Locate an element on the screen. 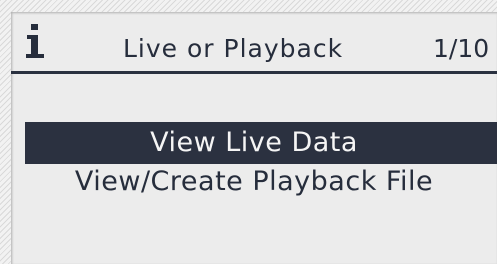 The height and width of the screenshot is (264, 497). menu-item-view-create-playback-file: View/Create Playback File is located at coordinates (254, 182).